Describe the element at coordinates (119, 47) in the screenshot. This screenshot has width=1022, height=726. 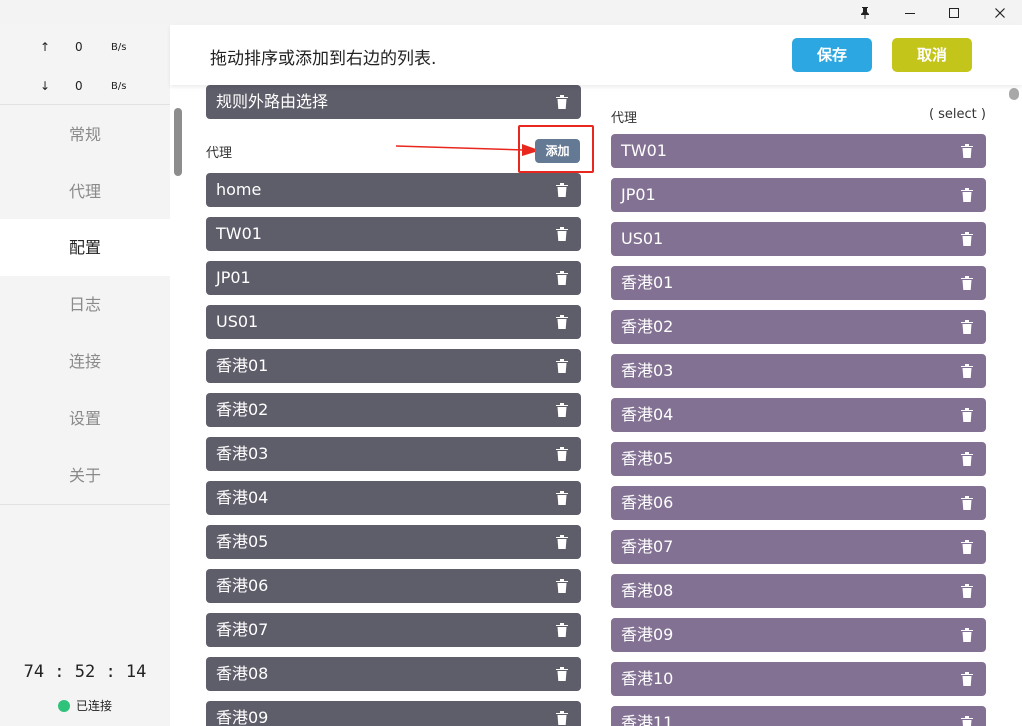
I see `upload-unit: B/s` at that location.